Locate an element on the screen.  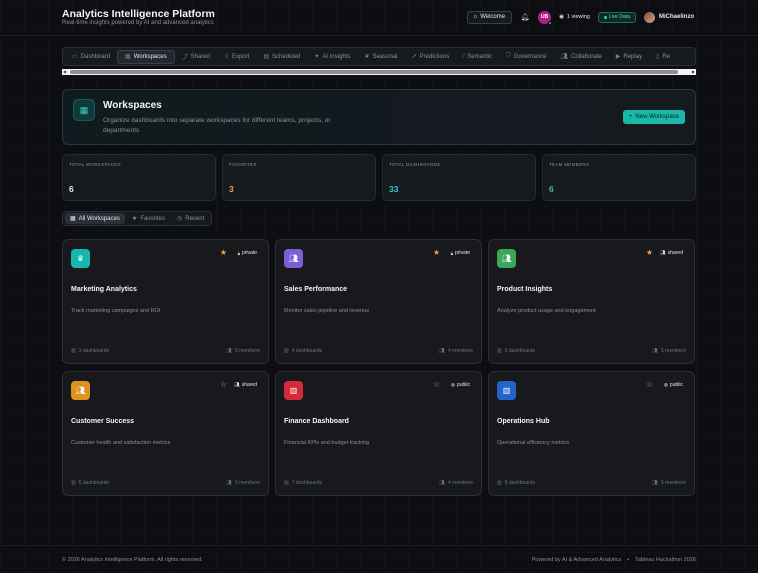
tab-governance: ⛉ Governance is located at coordinates (526, 57).